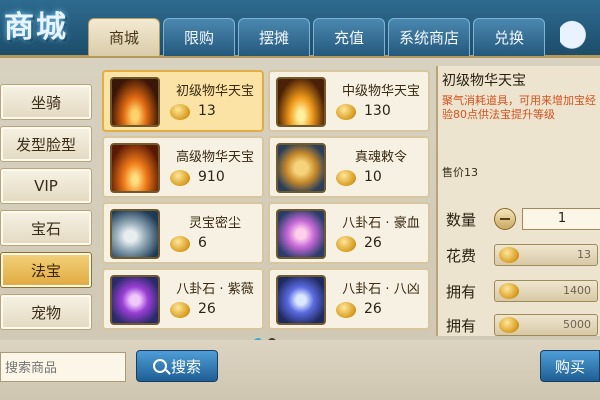  What do you see at coordinates (207, 111) in the screenshot?
I see `item-price: 13` at bounding box center [207, 111].